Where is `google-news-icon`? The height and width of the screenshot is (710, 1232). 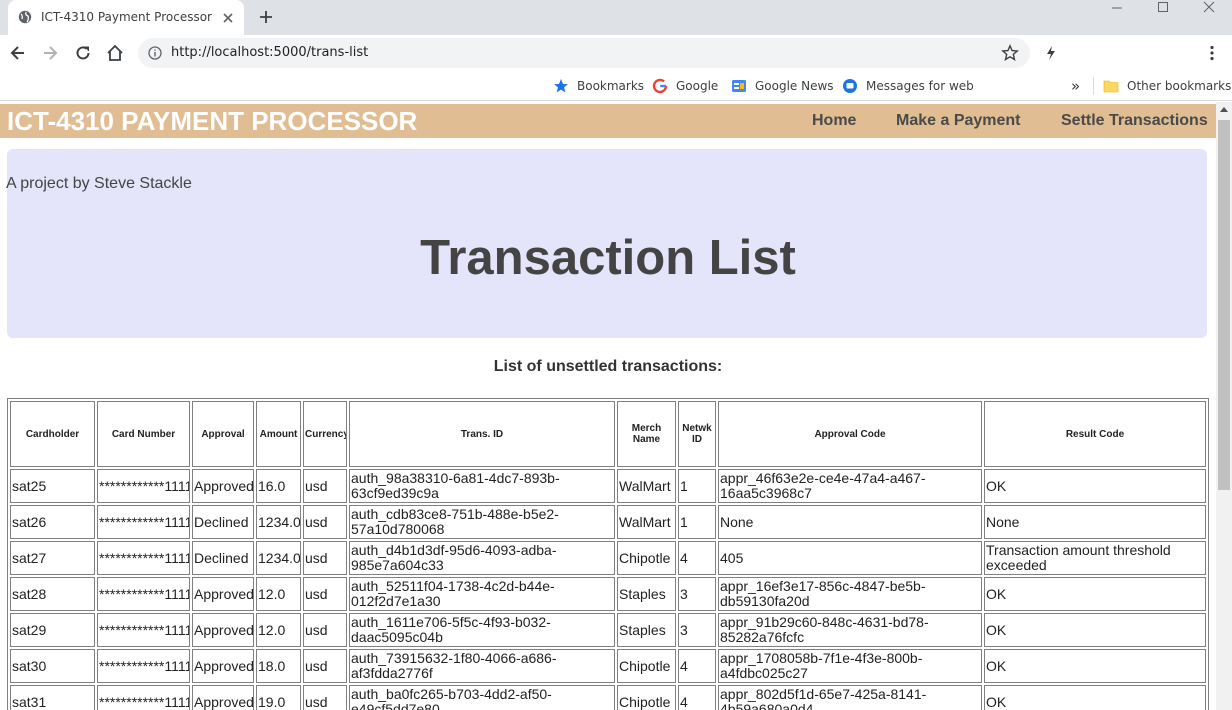
google-news-icon is located at coordinates (739, 86).